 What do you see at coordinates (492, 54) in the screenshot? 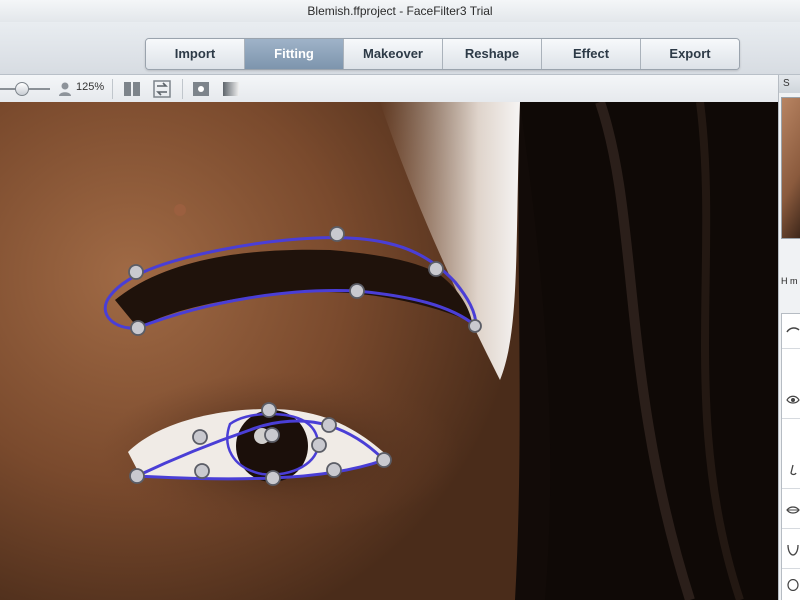
I see `tab-reshape: Reshape` at bounding box center [492, 54].